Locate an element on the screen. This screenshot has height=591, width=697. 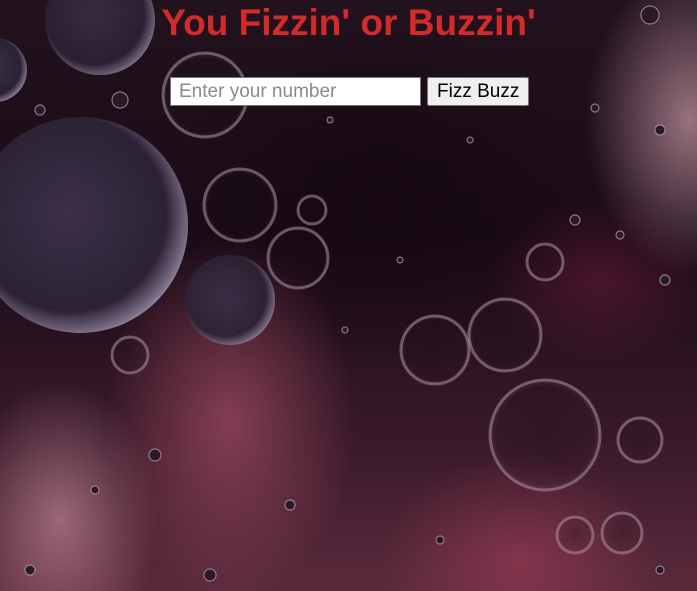
main-content: You Fizzin' or Buzzin' is located at coordinates (348, 22).